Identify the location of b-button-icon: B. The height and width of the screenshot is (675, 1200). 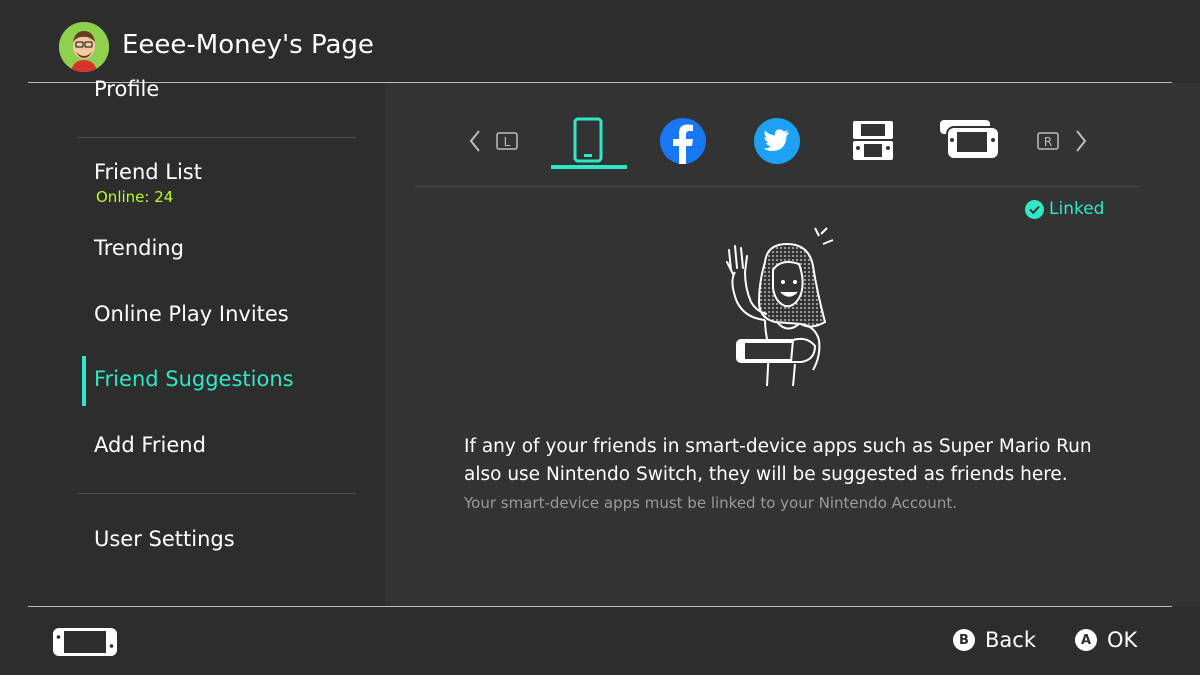
(964, 640).